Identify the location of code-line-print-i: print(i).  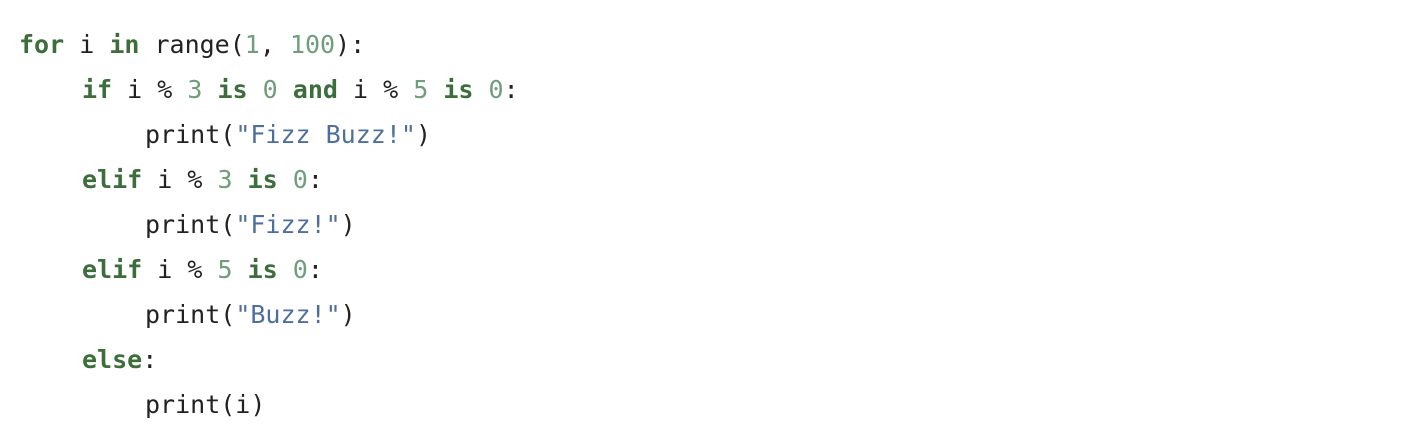
(269, 404).